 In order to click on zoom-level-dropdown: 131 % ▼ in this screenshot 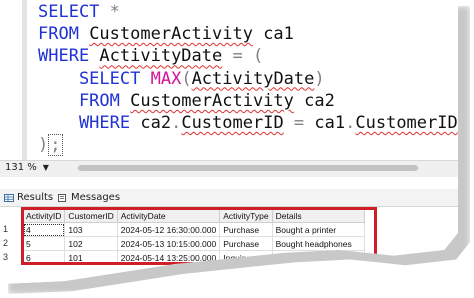, I will do `click(27, 168)`.